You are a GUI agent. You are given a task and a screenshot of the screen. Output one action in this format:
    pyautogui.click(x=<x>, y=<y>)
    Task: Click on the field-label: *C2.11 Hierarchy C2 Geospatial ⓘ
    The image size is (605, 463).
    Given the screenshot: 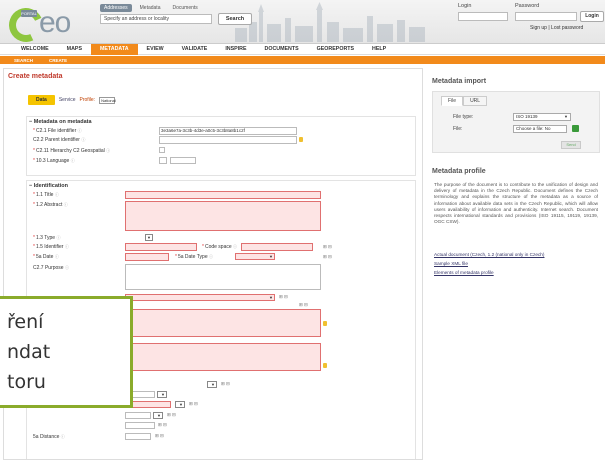 What is the action you would take?
    pyautogui.click(x=72, y=151)
    